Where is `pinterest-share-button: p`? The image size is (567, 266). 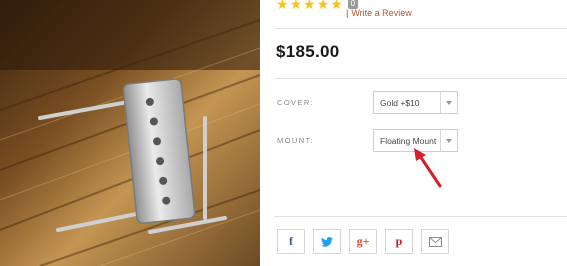 pinterest-share-button: p is located at coordinates (399, 241).